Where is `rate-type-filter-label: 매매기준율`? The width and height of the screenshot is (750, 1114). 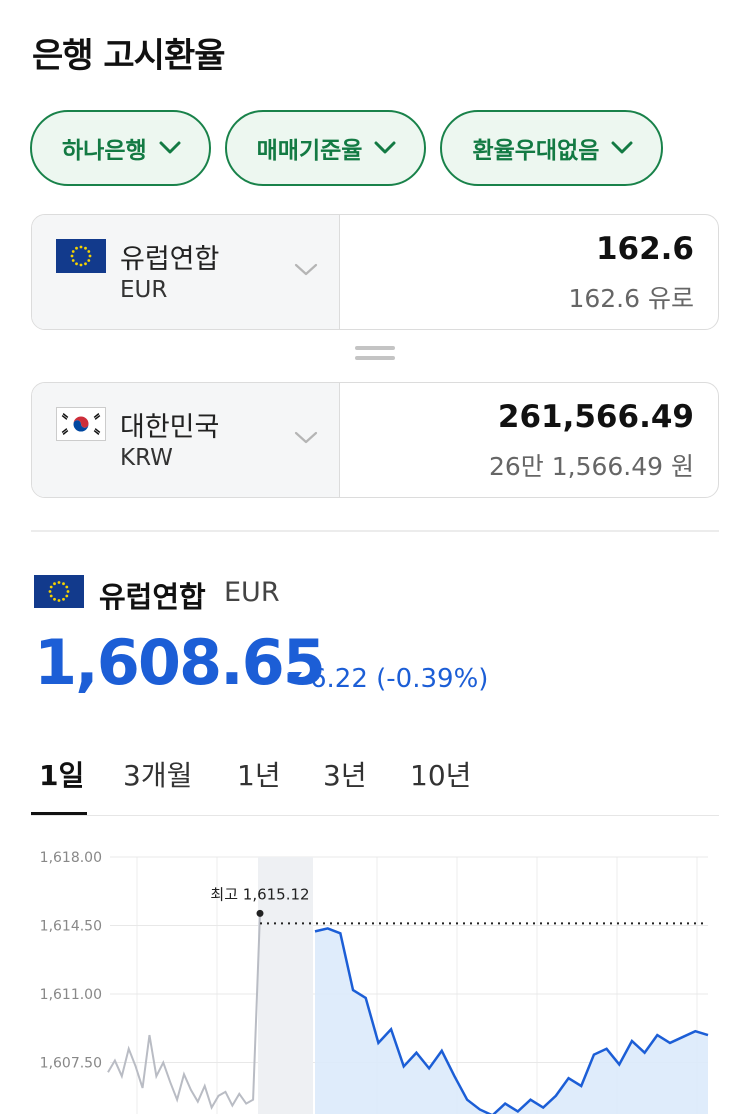
rate-type-filter-label: 매매기준율 is located at coordinates (309, 151).